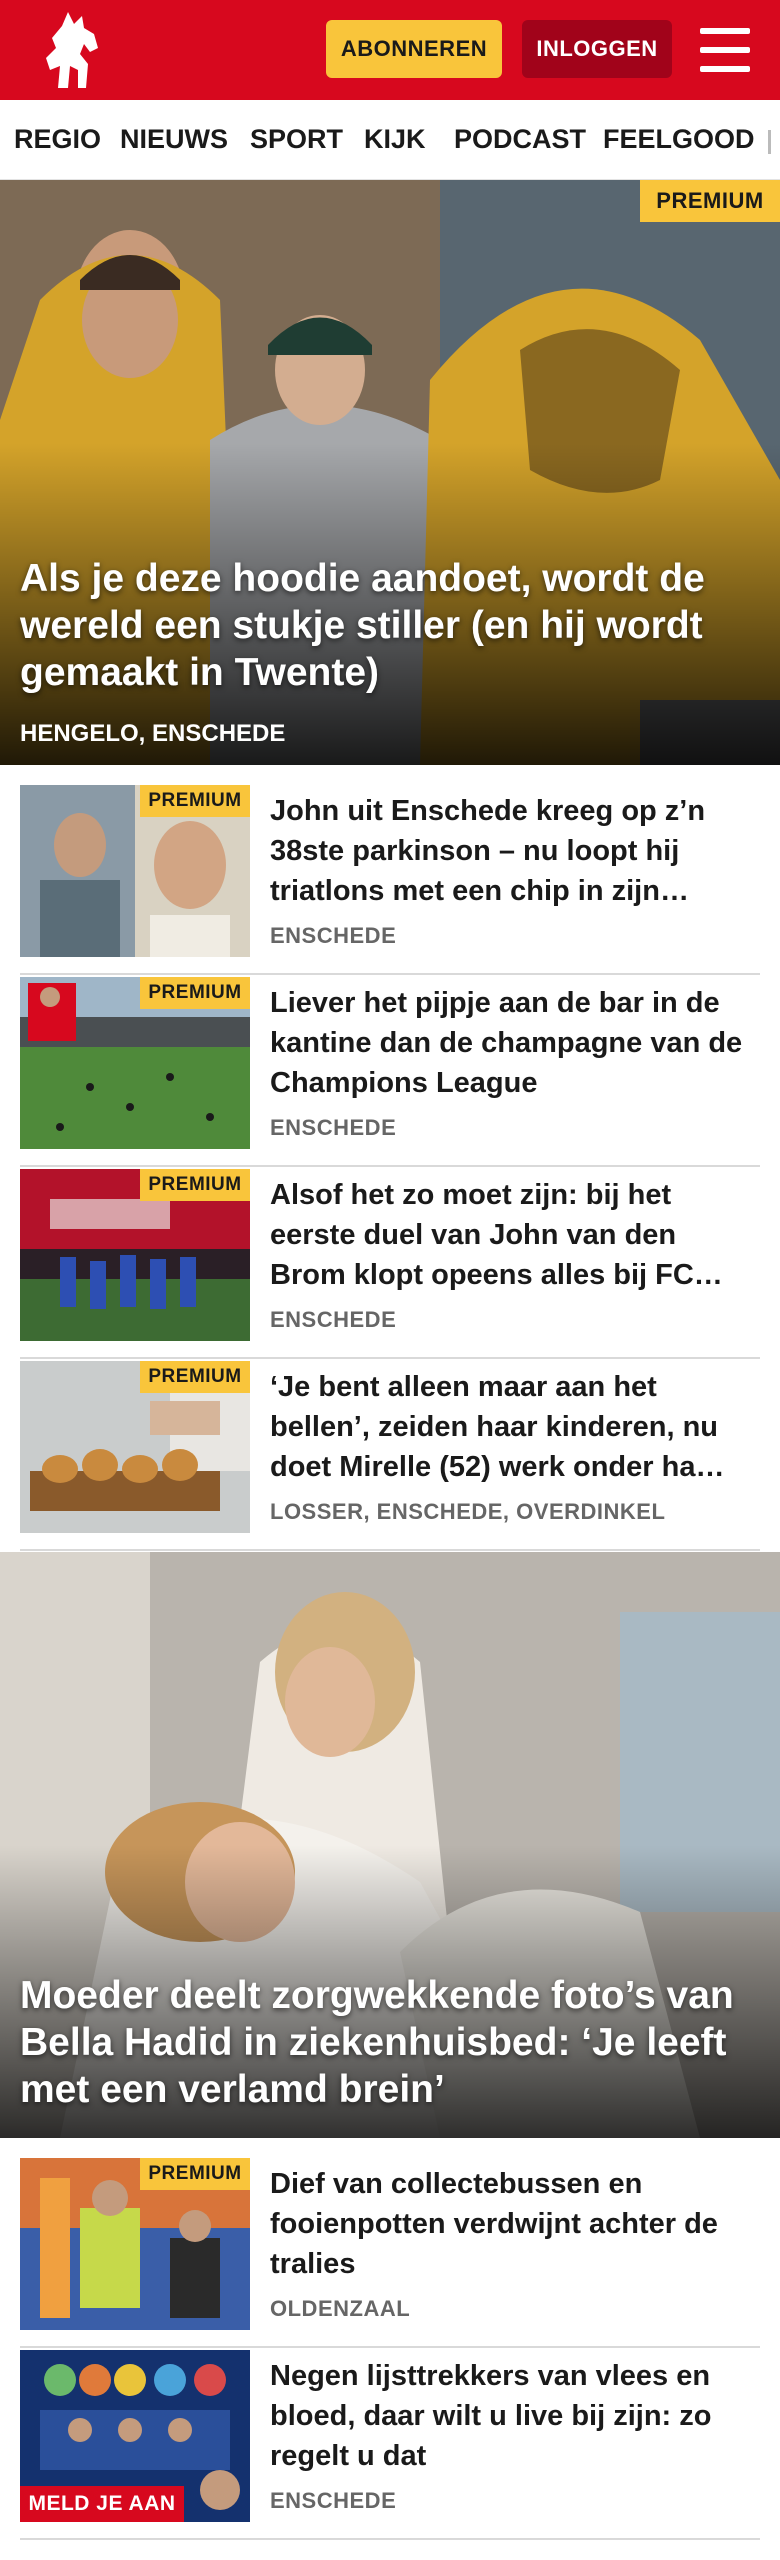 Image resolution: width=780 pixels, height=2560 pixels. Describe the element at coordinates (57, 139) in the screenshot. I see `nav-item-regio: REGIO` at that location.